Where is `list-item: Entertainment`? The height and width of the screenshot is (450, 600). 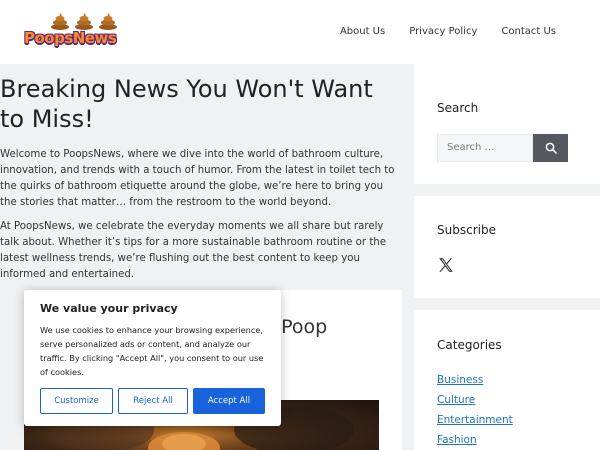
list-item: Entertainment is located at coordinates (475, 420).